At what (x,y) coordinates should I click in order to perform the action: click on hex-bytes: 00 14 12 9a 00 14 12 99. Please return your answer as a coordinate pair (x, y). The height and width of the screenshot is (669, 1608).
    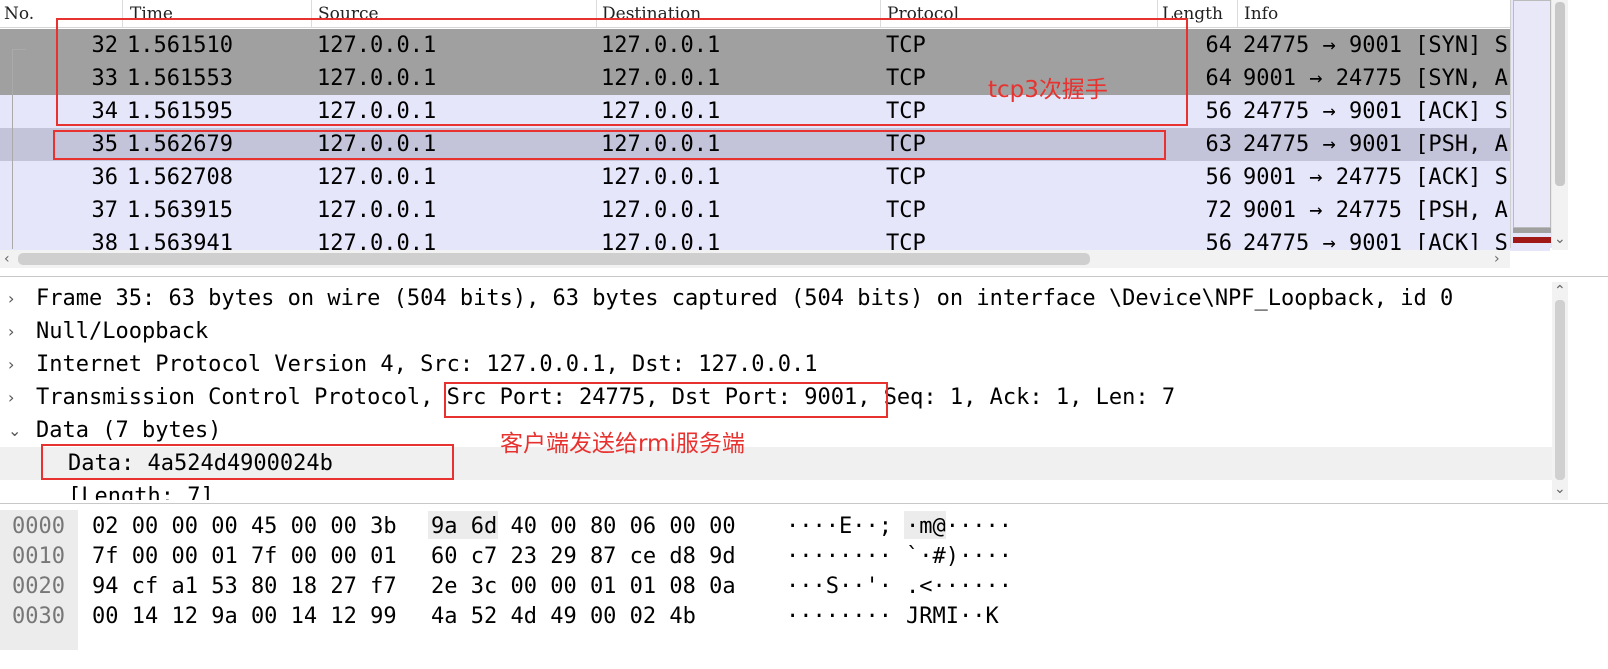
    Looking at the image, I should click on (244, 616).